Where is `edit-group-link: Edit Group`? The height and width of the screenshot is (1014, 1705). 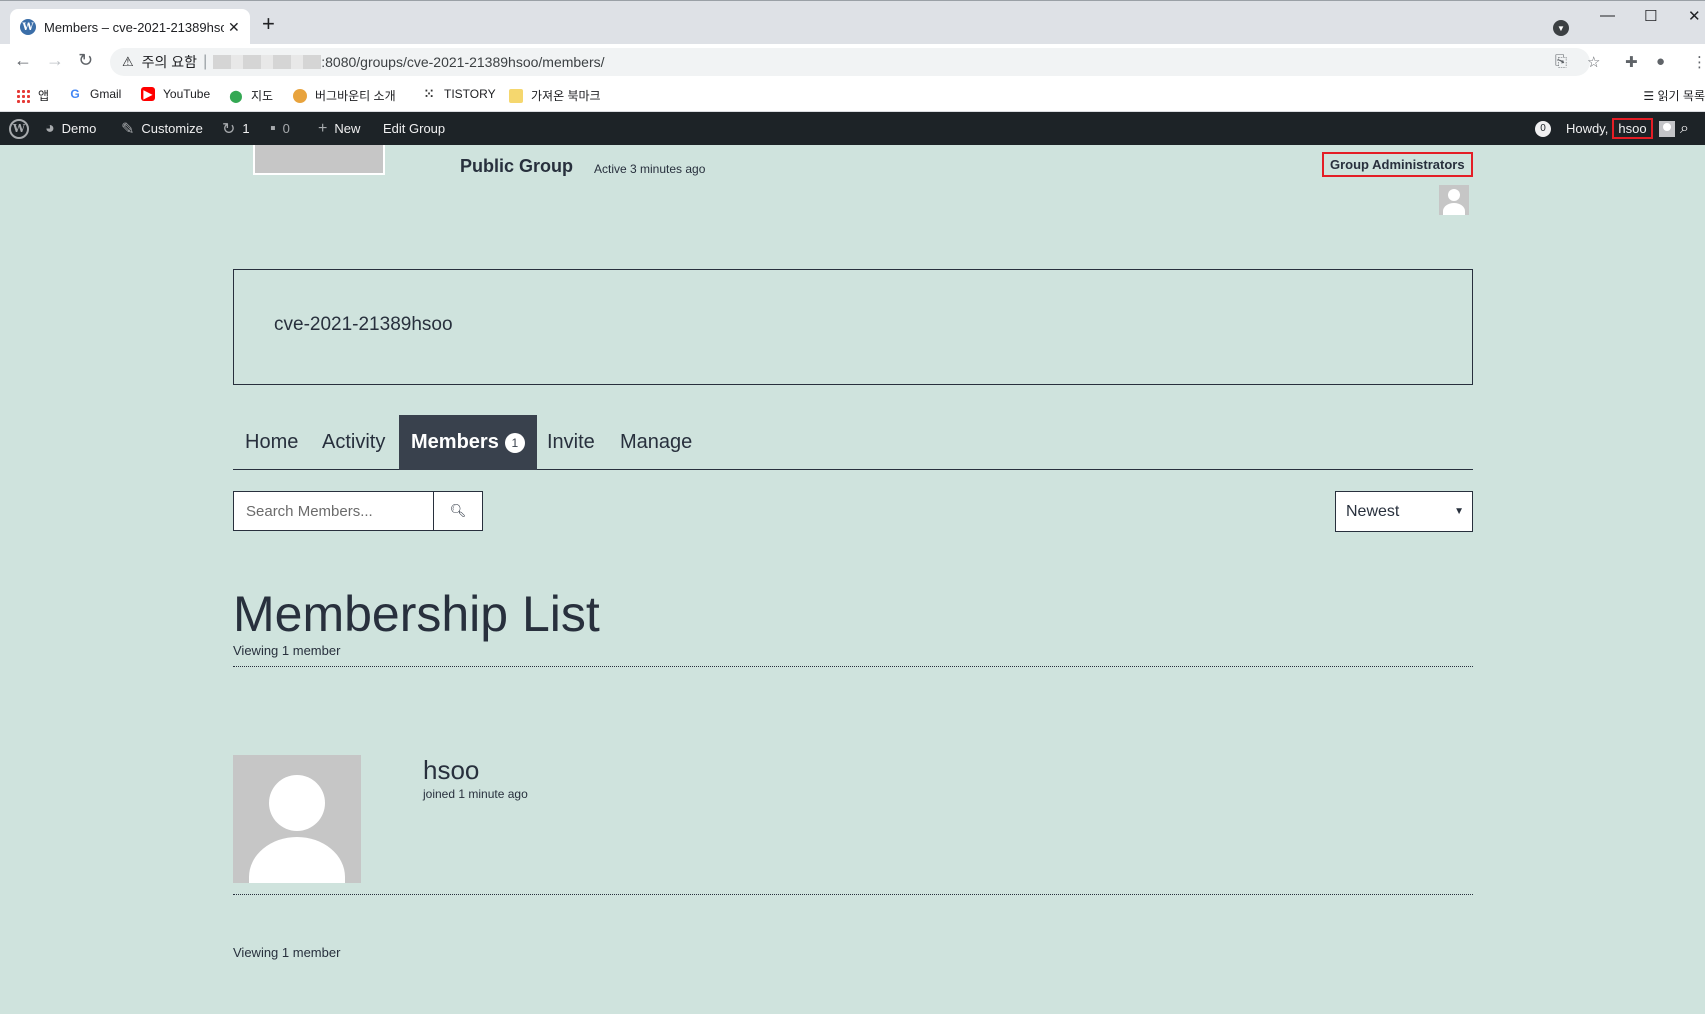 edit-group-link: Edit Group is located at coordinates (414, 128).